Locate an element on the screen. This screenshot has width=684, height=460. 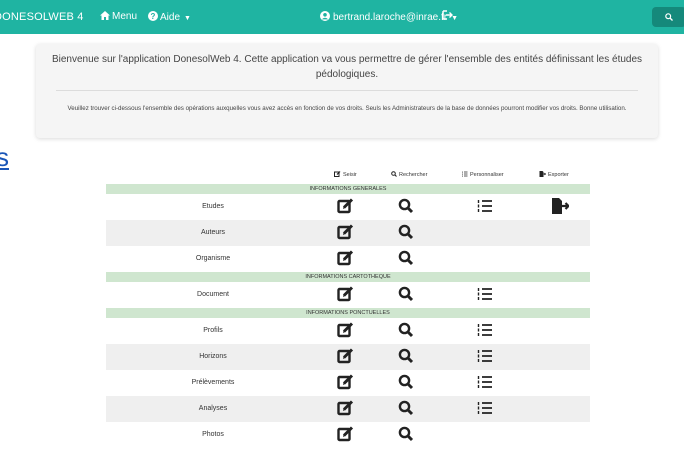
section-informations-cartotheque: INFORMATIONS CARTOTHEQUE is located at coordinates (348, 277).